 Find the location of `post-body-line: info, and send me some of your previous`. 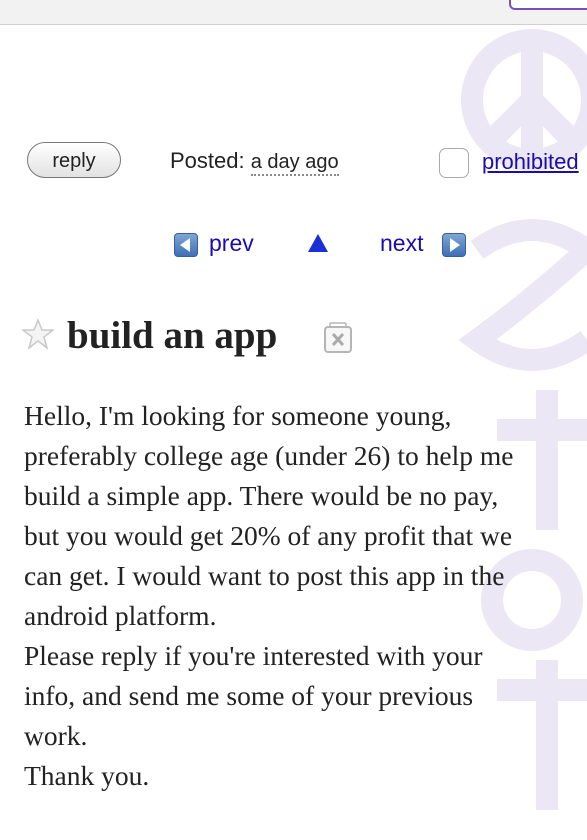

post-body-line: info, and send me some of your previous is located at coordinates (249, 695).